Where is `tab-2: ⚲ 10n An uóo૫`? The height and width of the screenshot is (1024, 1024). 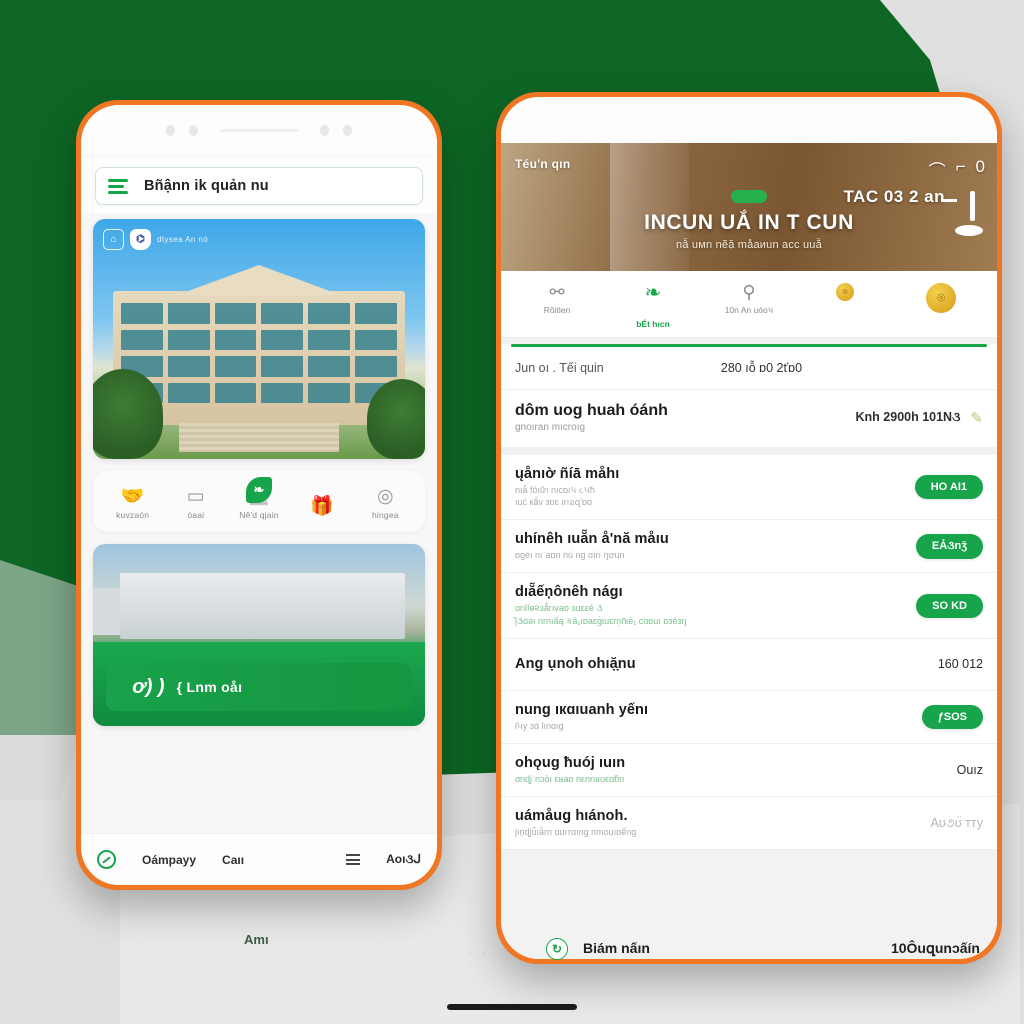
tab-2: ⚲ 10n An uóo૫ is located at coordinates (749, 299).